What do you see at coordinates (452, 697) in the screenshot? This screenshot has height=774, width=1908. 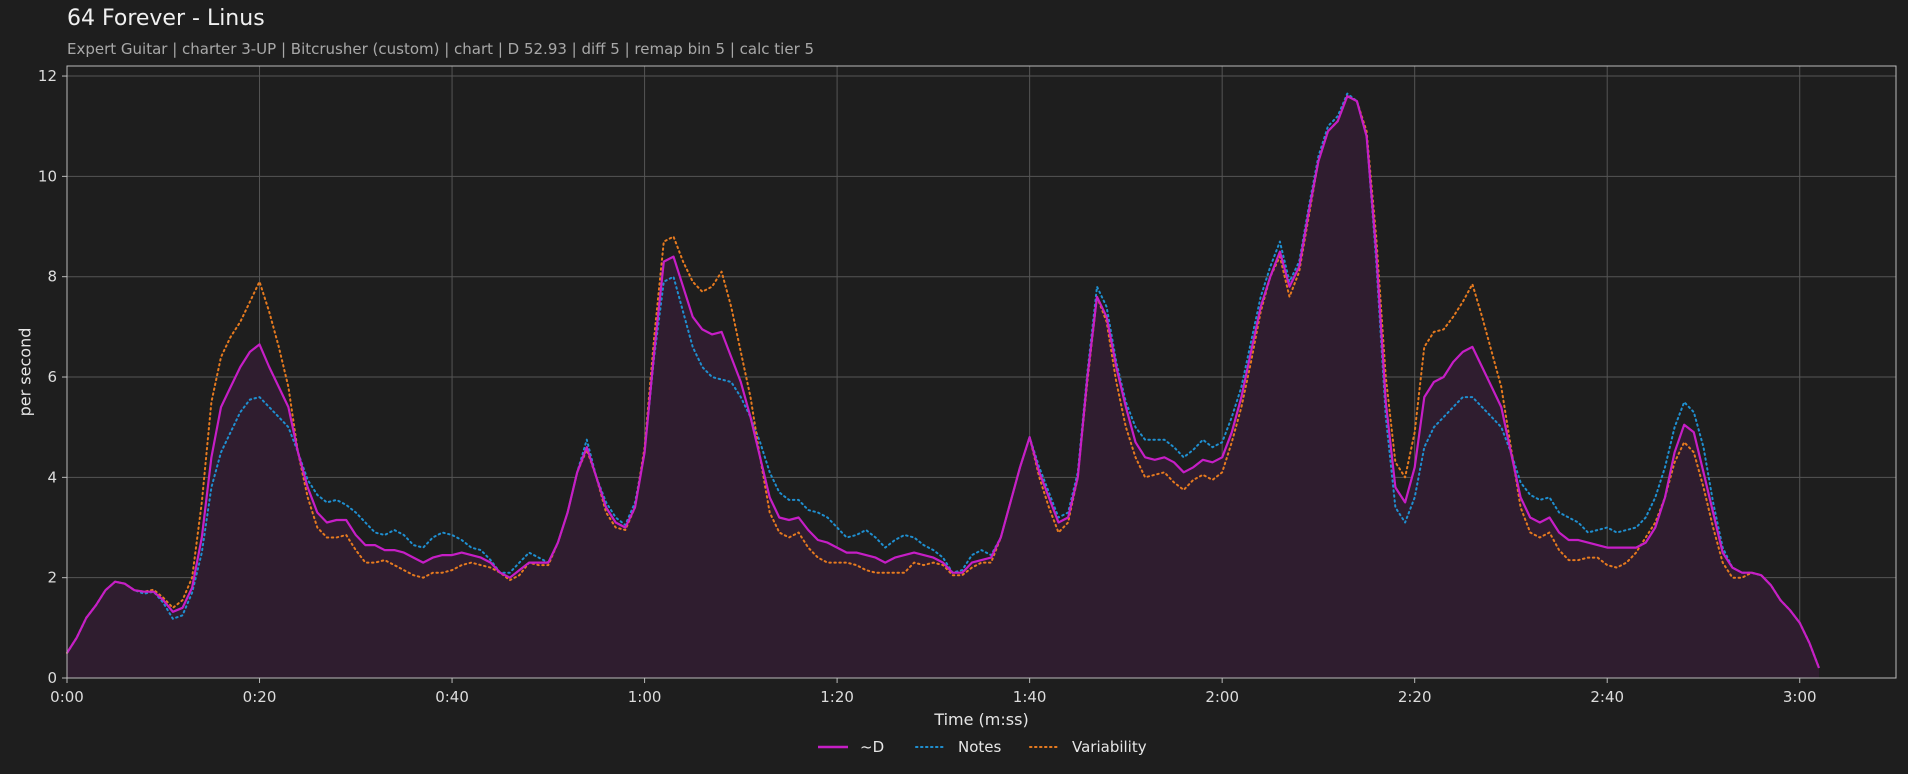 I see `x-tick-label: 0:40` at bounding box center [452, 697].